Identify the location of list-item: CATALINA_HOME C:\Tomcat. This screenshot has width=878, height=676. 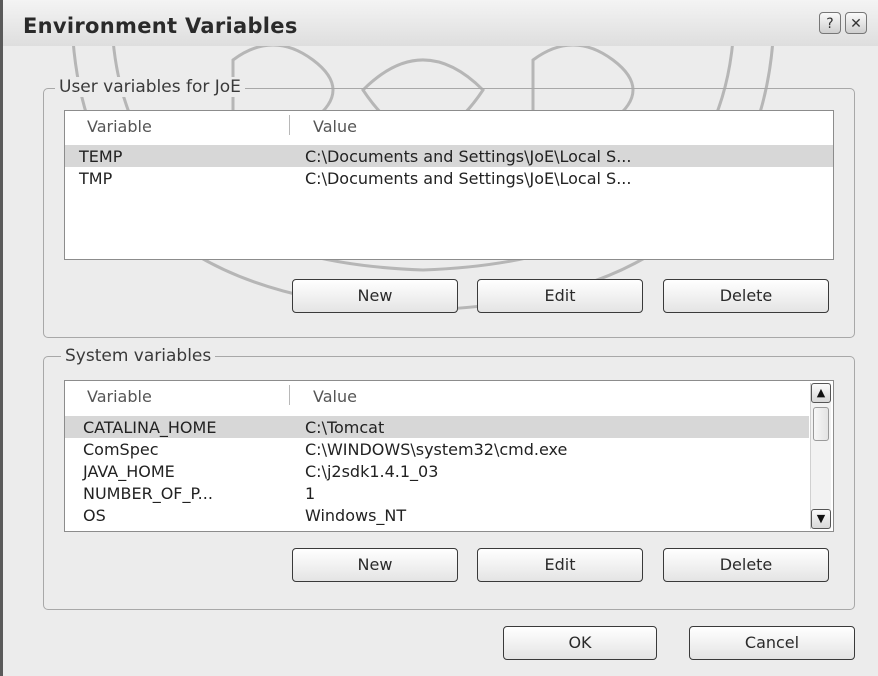
(437, 427).